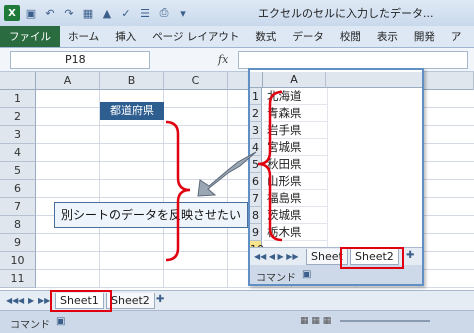 Image resolution: width=474 pixels, height=333 pixels. Describe the element at coordinates (237, 321) in the screenshot. I see `status-bar: コマンド ▣ ▦ ▦ ▦` at that location.